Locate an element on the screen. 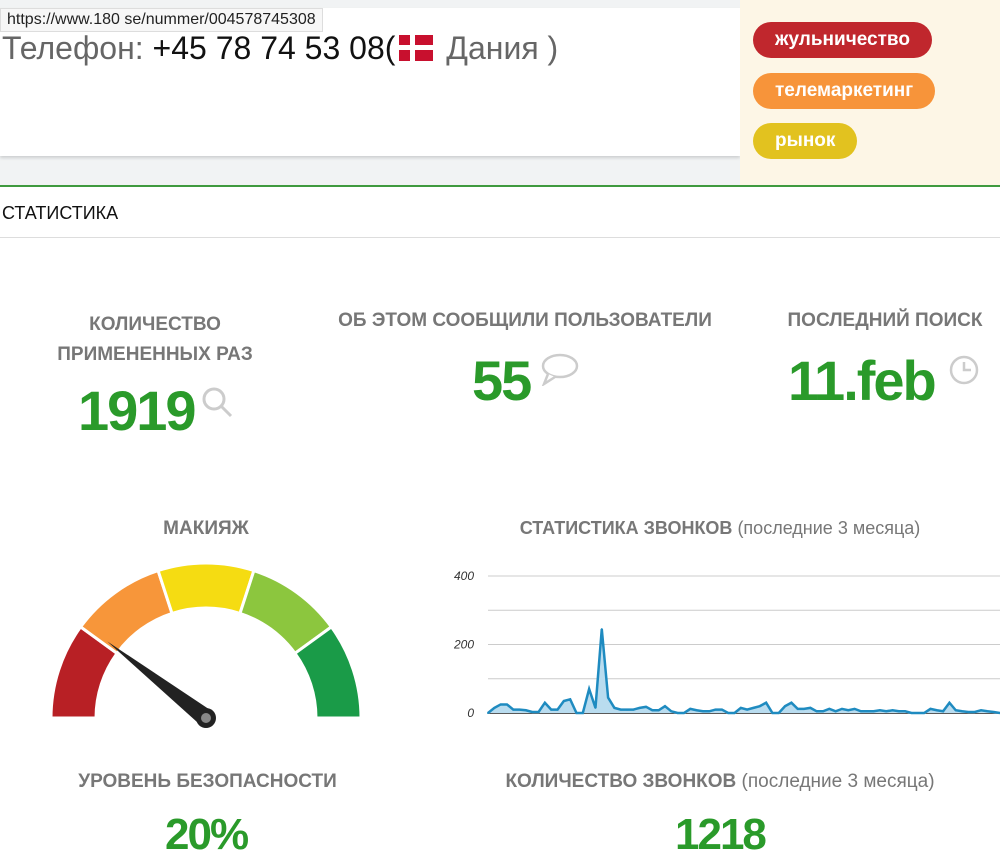 The width and height of the screenshot is (1000, 860). phone-label: Телефон: is located at coordinates (77, 48).